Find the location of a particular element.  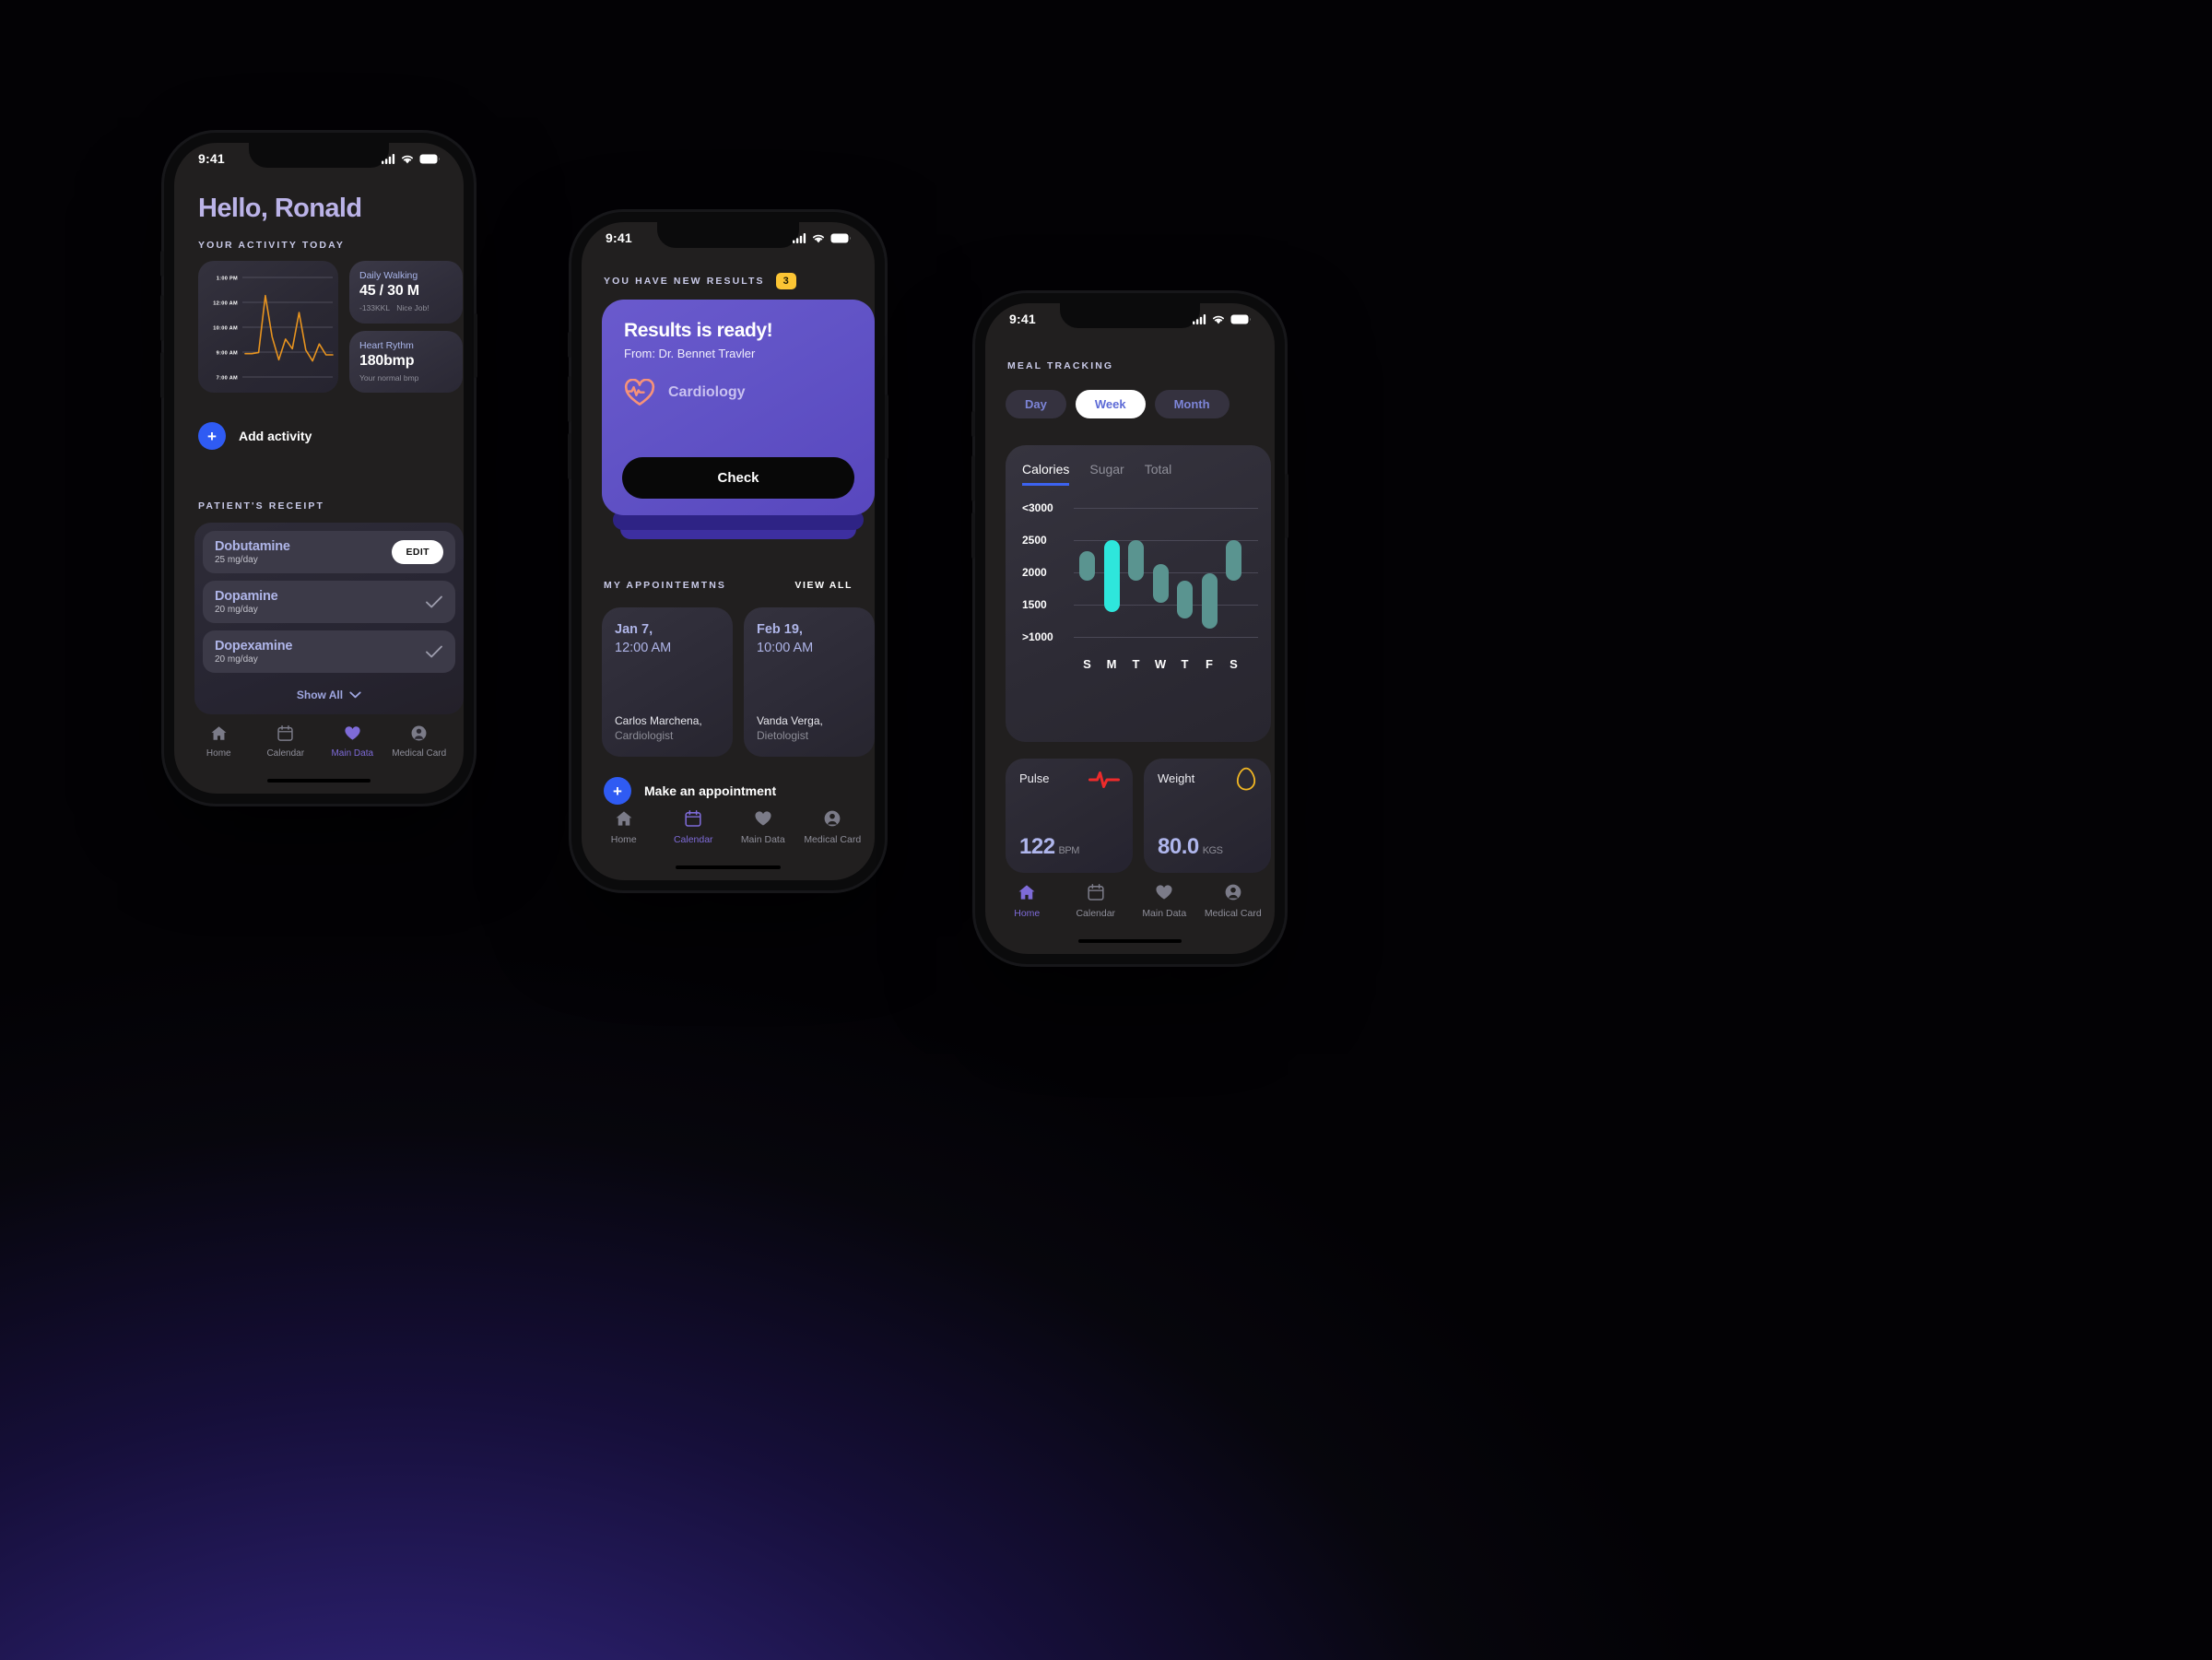

make-appointment-button: + Make an appointment is located at coordinates (690, 791).